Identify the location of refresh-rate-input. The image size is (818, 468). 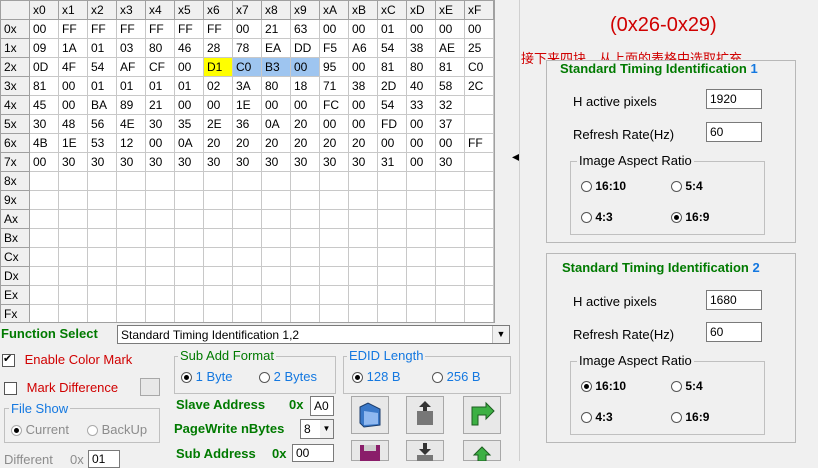
(734, 132).